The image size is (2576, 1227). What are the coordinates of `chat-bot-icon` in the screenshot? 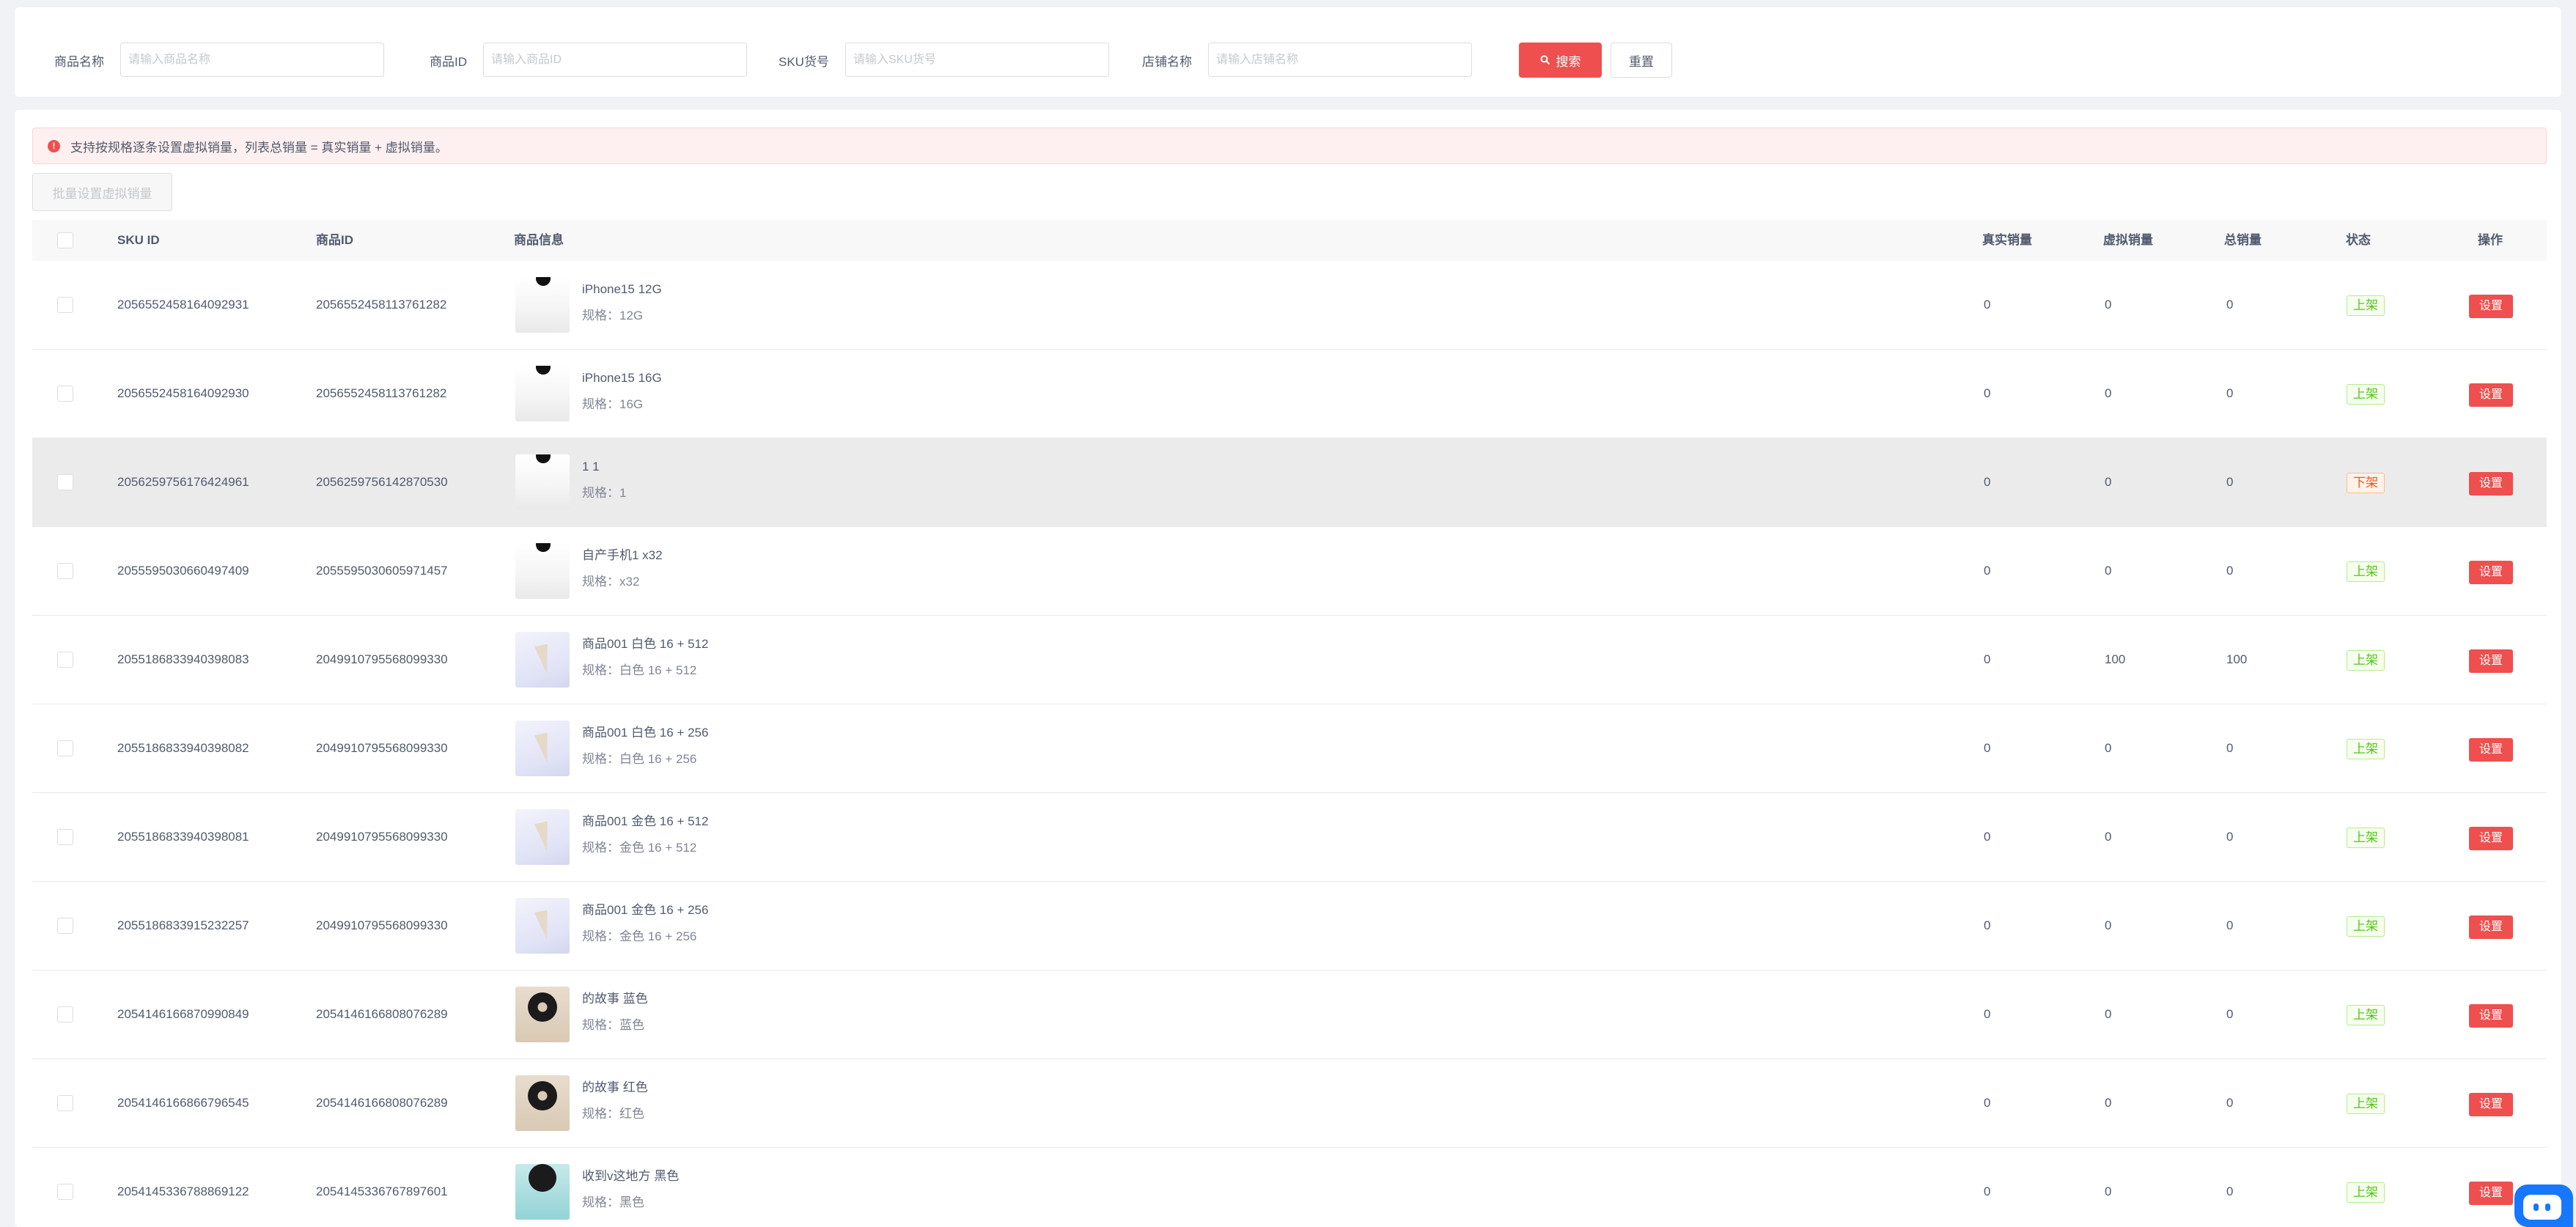 It's located at (2543, 1205).